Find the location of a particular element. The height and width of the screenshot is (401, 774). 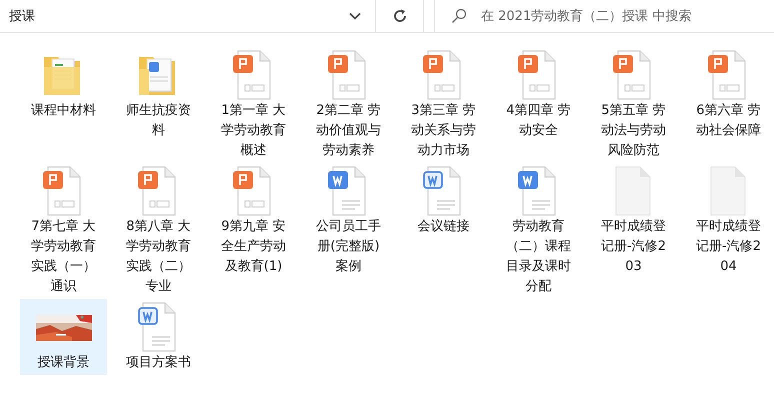

file-item: 9第九章 安全生产劳动及教育(1) is located at coordinates (253, 221).